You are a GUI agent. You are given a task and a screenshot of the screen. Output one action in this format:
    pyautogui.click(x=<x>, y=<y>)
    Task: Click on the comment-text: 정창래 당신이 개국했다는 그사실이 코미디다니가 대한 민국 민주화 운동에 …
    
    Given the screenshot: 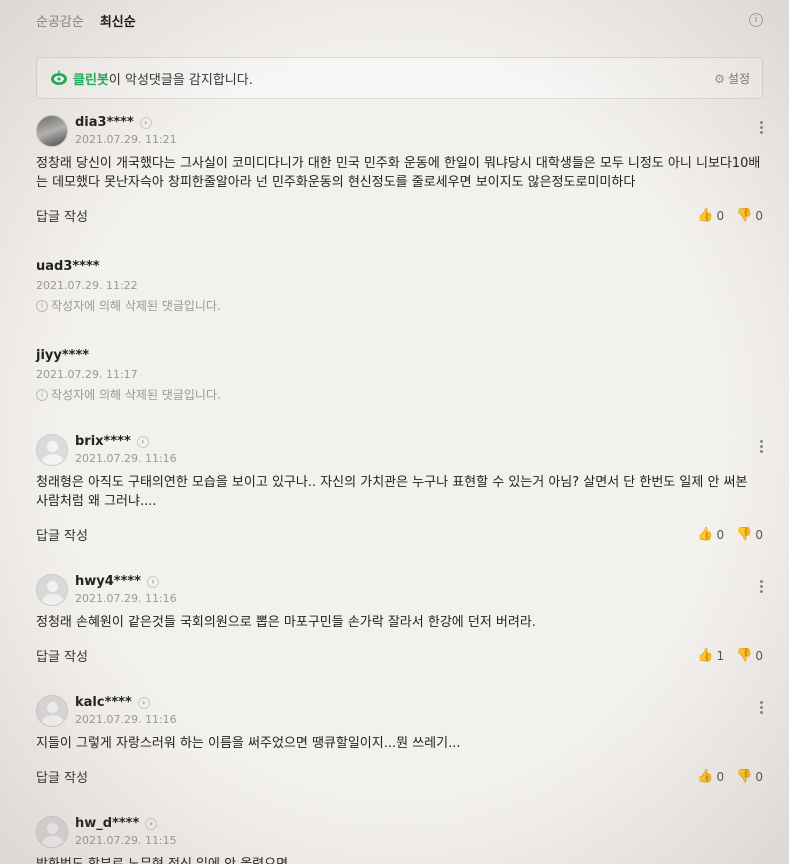 What is the action you would take?
    pyautogui.click(x=398, y=173)
    